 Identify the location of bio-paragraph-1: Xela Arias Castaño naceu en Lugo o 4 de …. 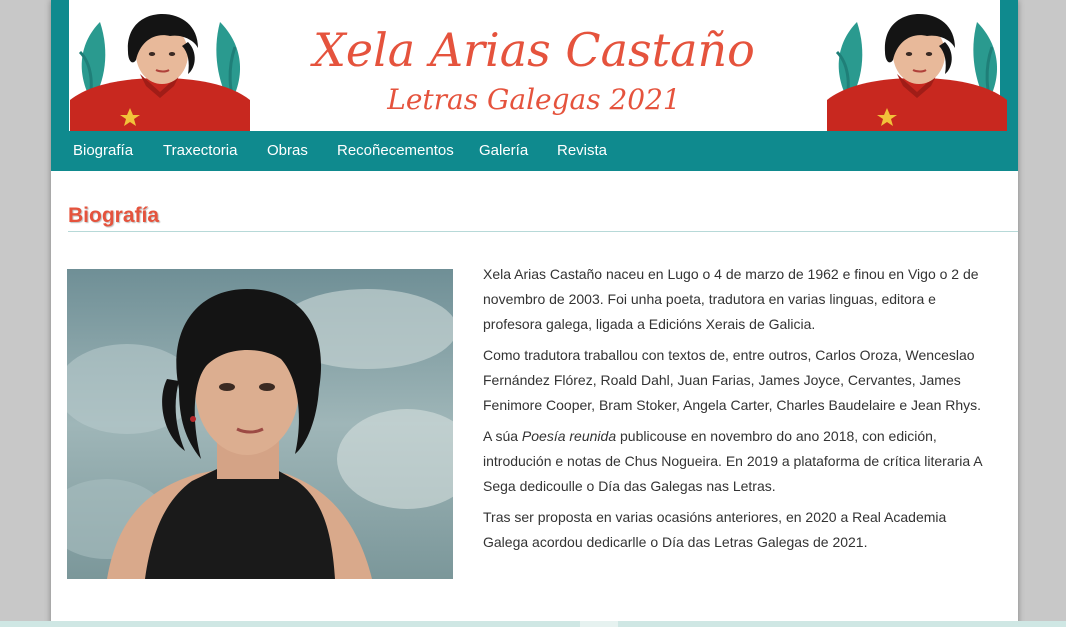
(731, 299).